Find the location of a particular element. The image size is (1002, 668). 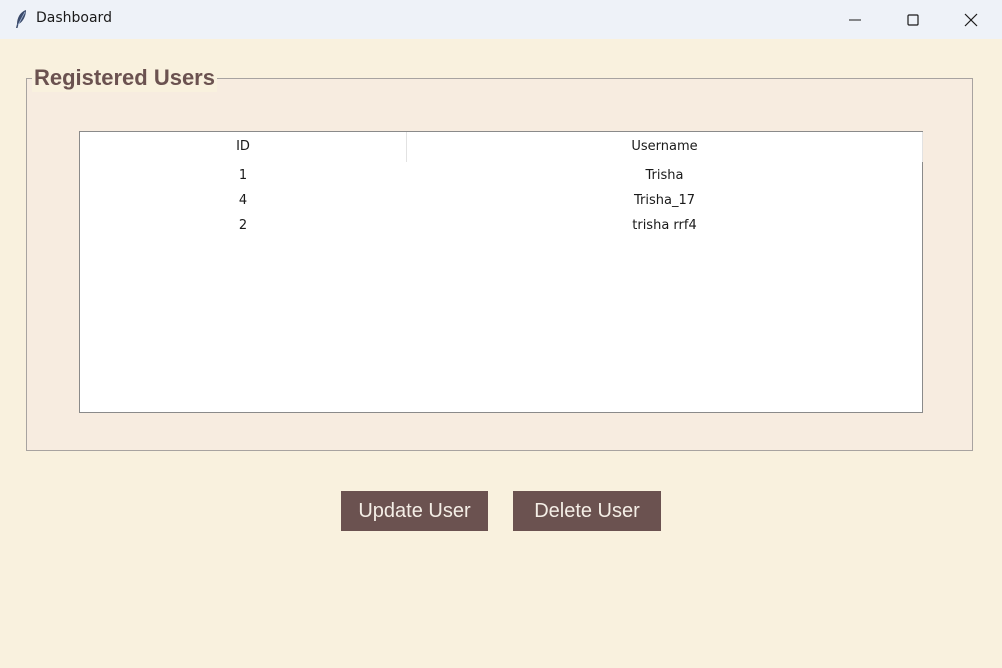

group-title: Registered Users is located at coordinates (124, 78).